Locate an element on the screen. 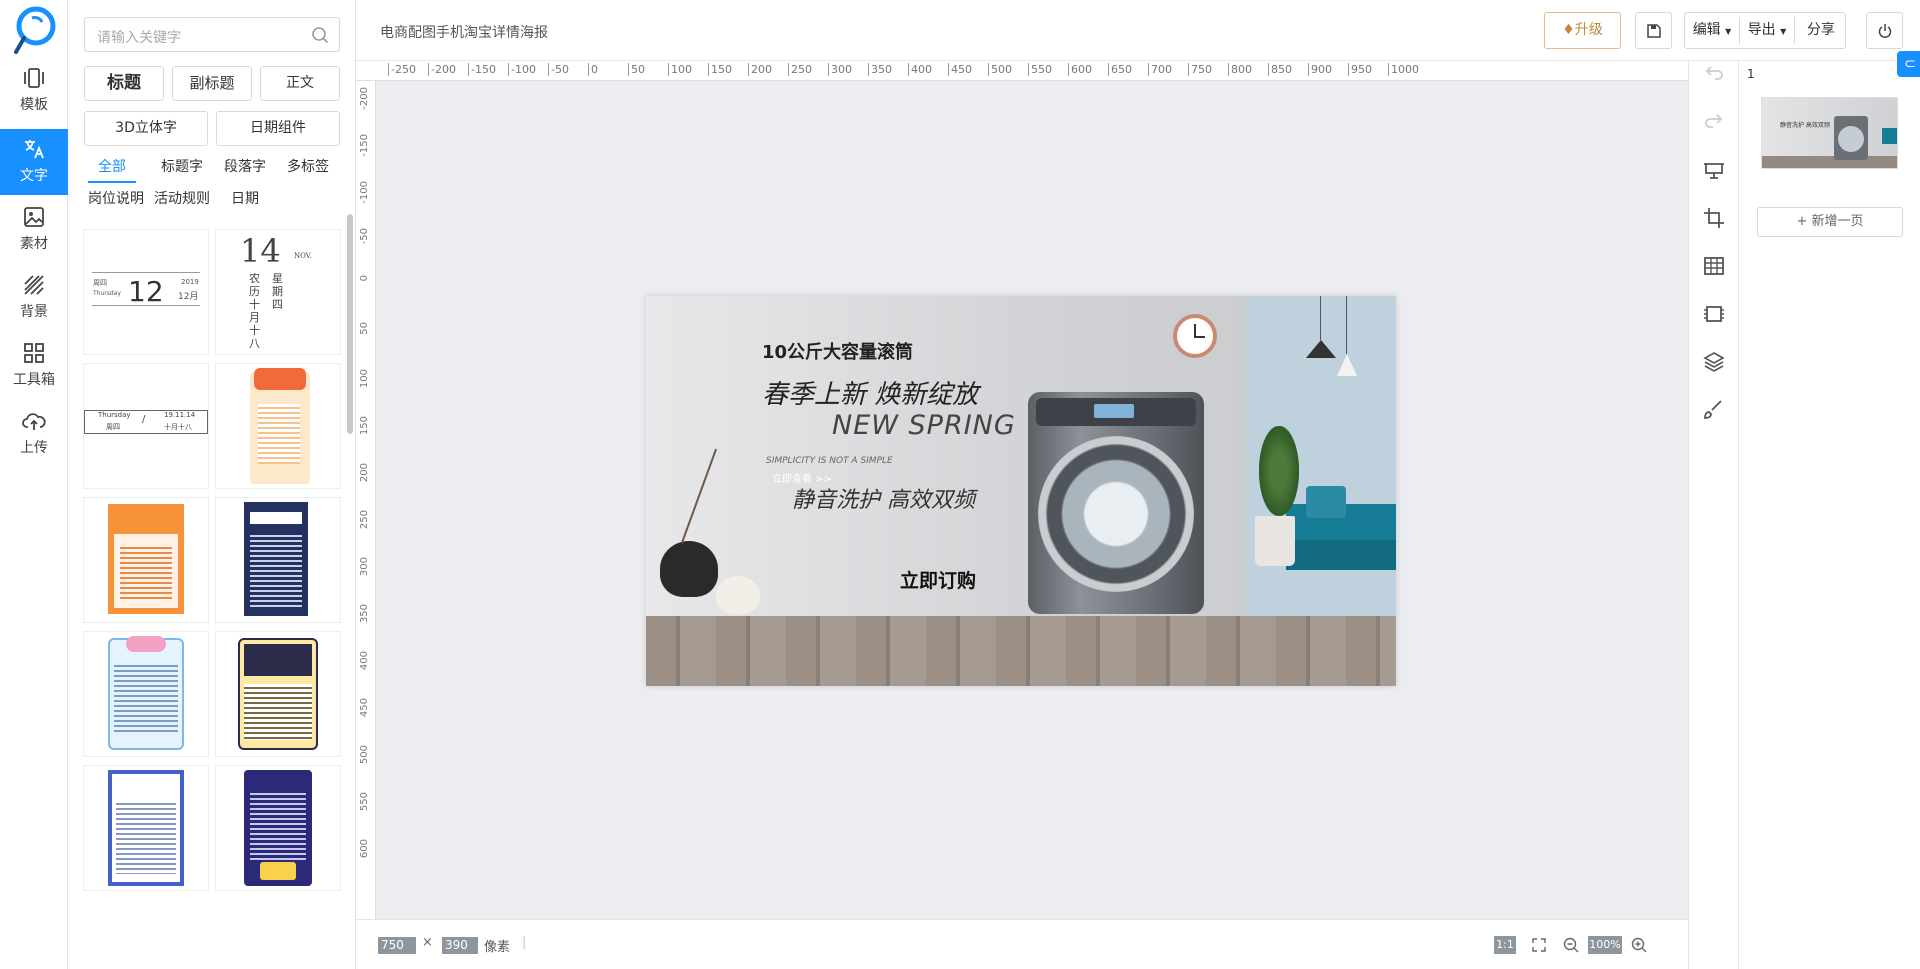 The height and width of the screenshot is (969, 1920). date2-day: 14 is located at coordinates (260, 251).